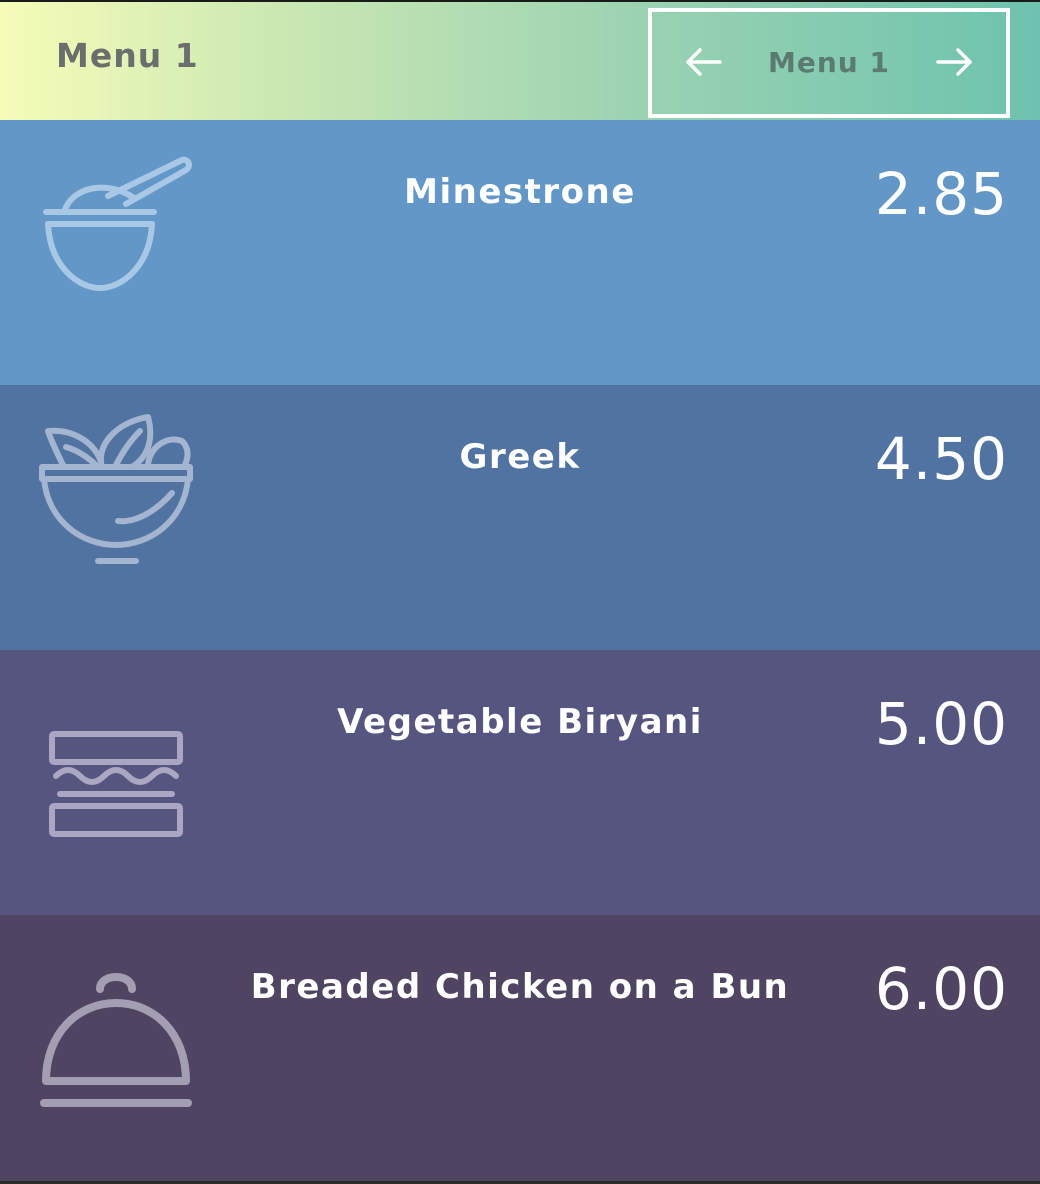 This screenshot has height=1184, width=1040. What do you see at coordinates (954, 62) in the screenshot?
I see `arrow-right-icon` at bounding box center [954, 62].